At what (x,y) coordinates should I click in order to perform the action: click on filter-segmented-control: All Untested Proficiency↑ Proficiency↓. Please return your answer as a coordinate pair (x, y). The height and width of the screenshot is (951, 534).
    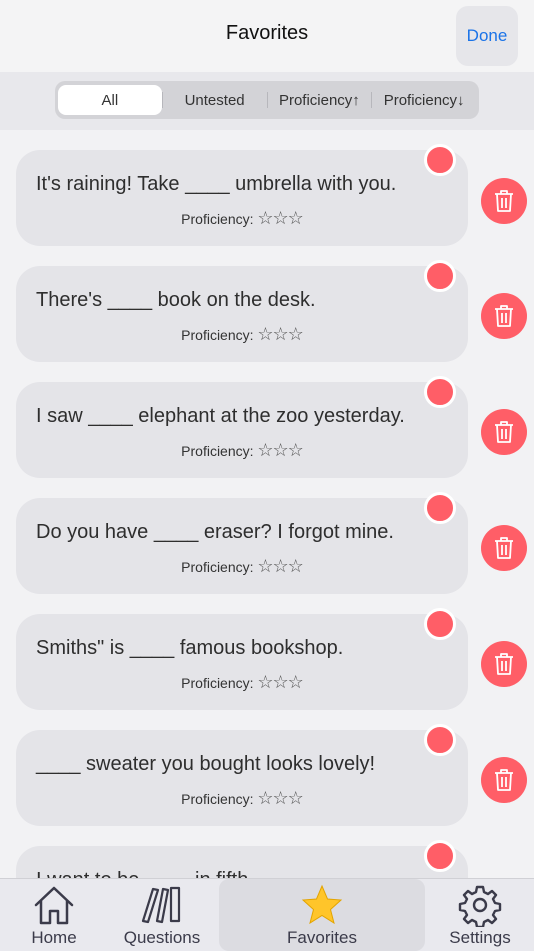
    Looking at the image, I should click on (267, 100).